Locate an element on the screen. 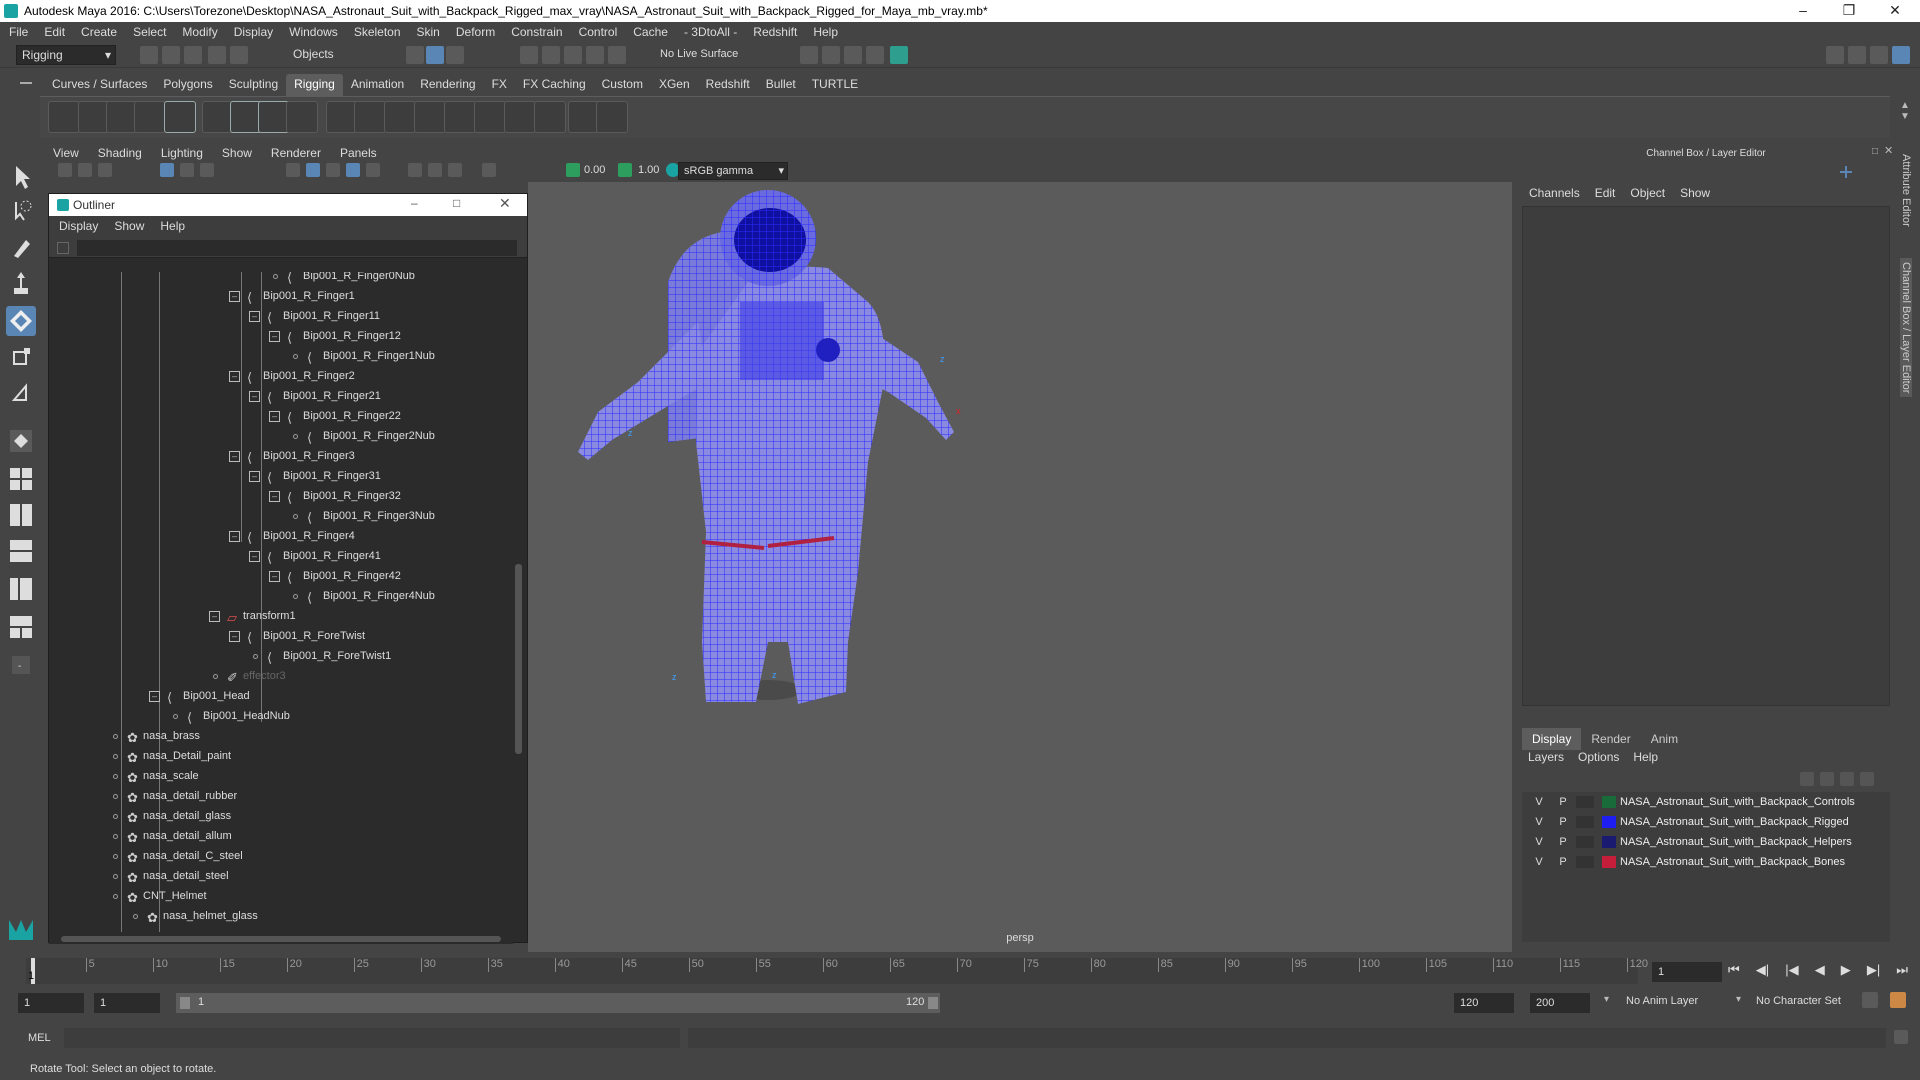 The width and height of the screenshot is (1920, 1080). outliner-hscrollbar is located at coordinates (281, 939).